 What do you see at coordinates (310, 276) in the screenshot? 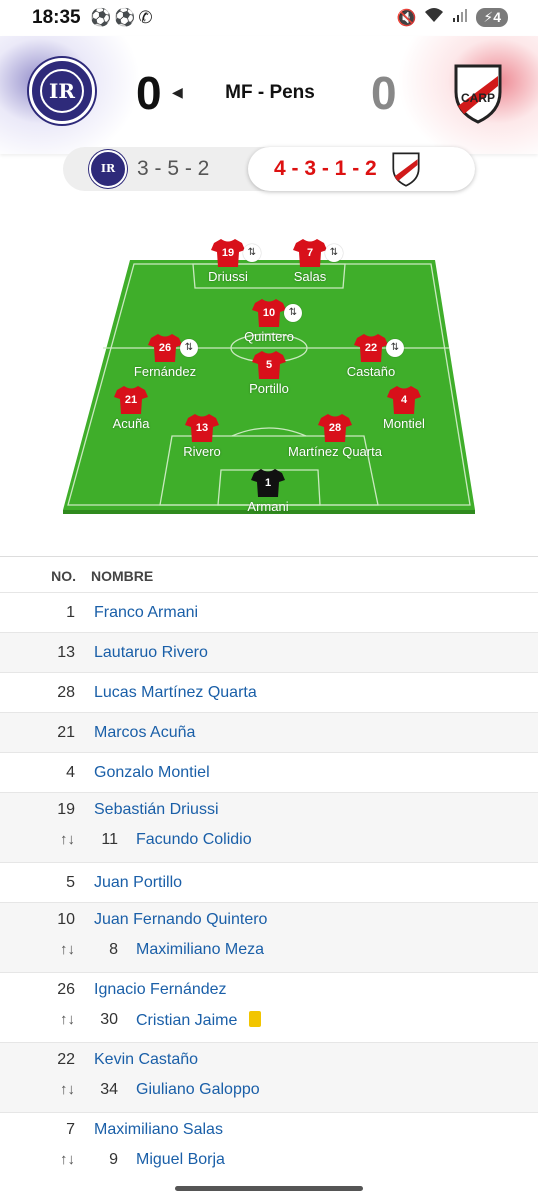
I see `player-name: Salas` at bounding box center [310, 276].